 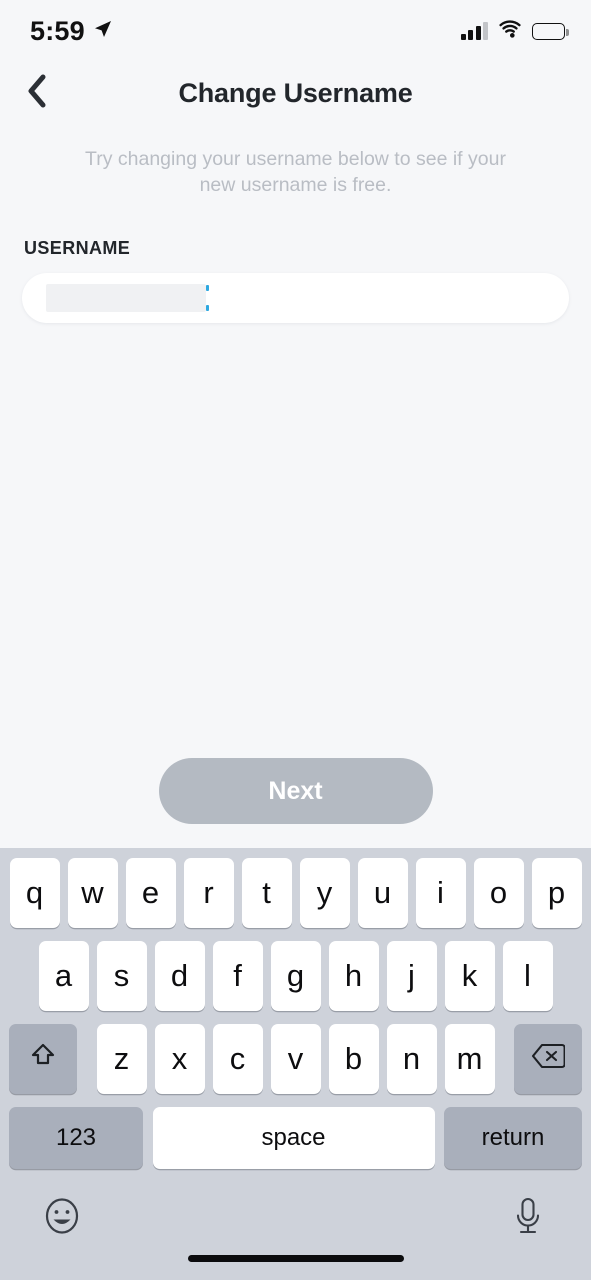 I want to click on dictation-button, so click(x=528, y=1219).